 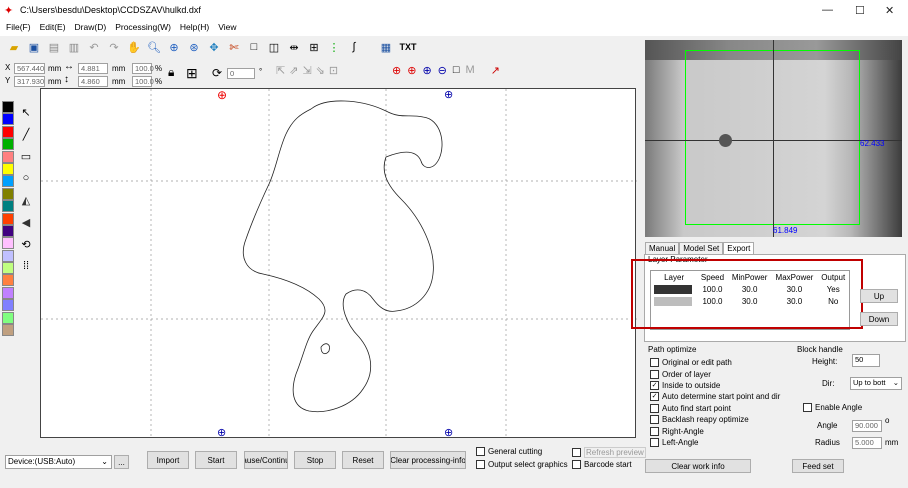 I want to click on menu-view: View, so click(x=227, y=29).